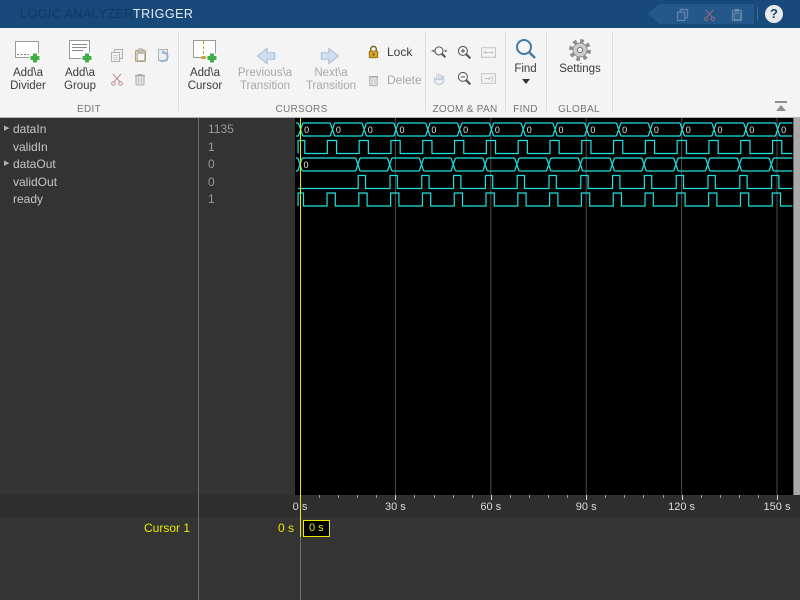  Describe the element at coordinates (28, 50) in the screenshot. I see `add-divider-icon` at that location.